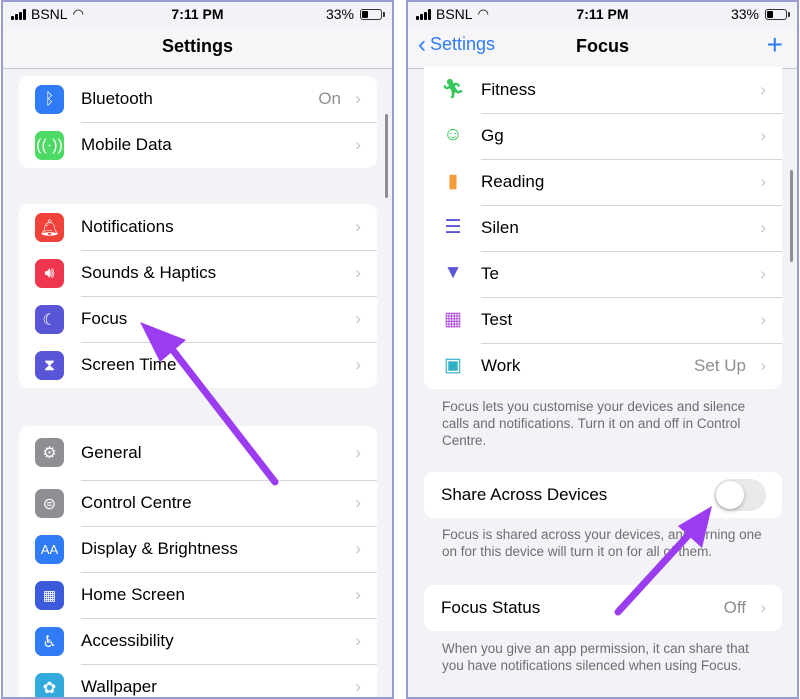 Image resolution: width=800 pixels, height=699 pixels. I want to click on row-label: Mobile Data, so click(126, 144).